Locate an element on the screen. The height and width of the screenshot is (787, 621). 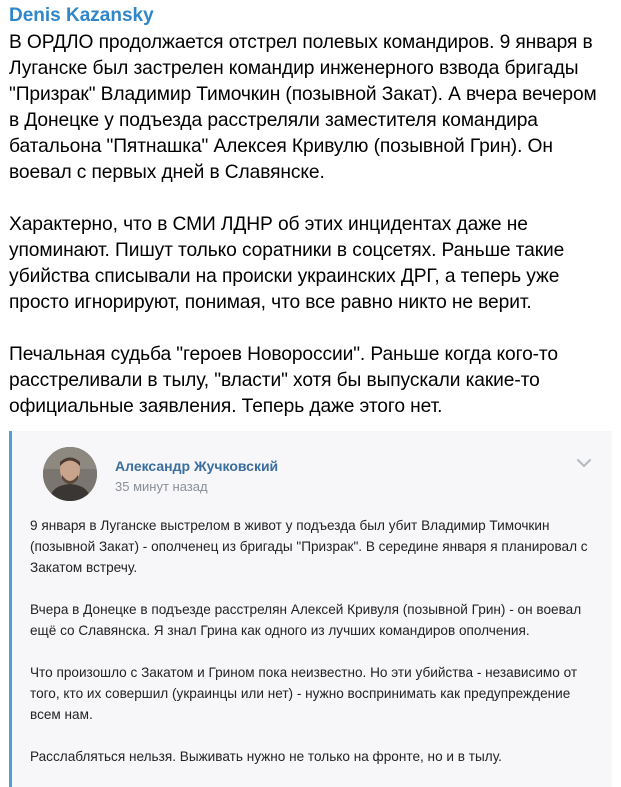
quoted-author-name: Александр Жучковский is located at coordinates (196, 466).